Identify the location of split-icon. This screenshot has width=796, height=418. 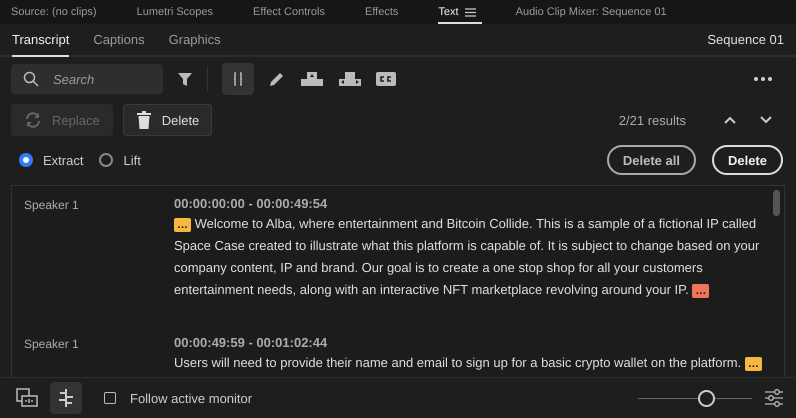
(312, 79).